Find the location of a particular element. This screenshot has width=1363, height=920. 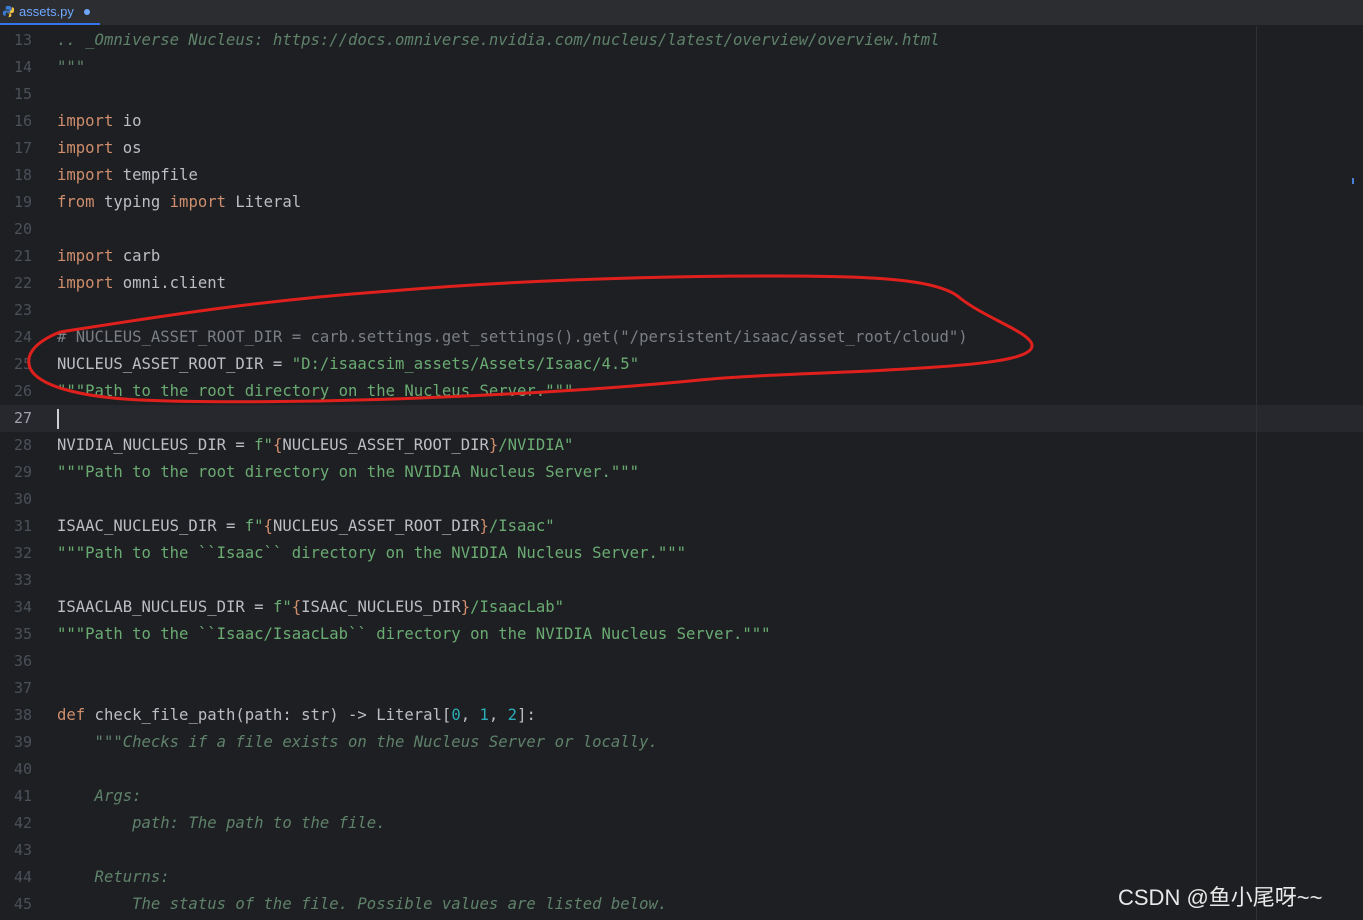

code-line: 18 import tempfile is located at coordinates (681, 175).